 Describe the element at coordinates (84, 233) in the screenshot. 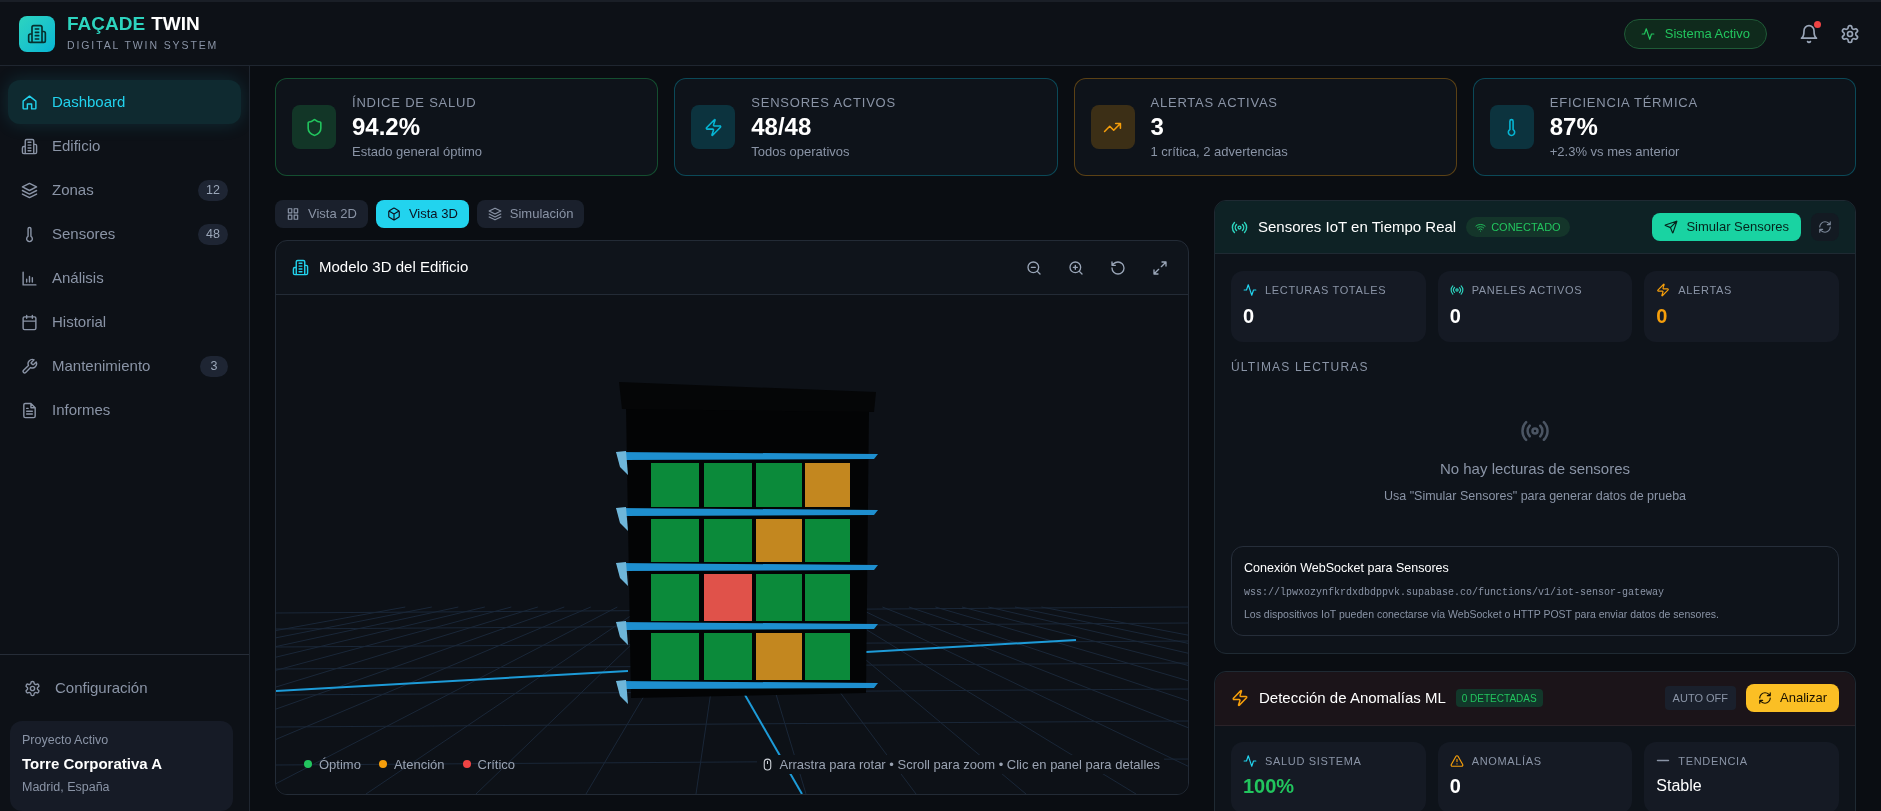

I see `sidebar-label: Sensores` at that location.